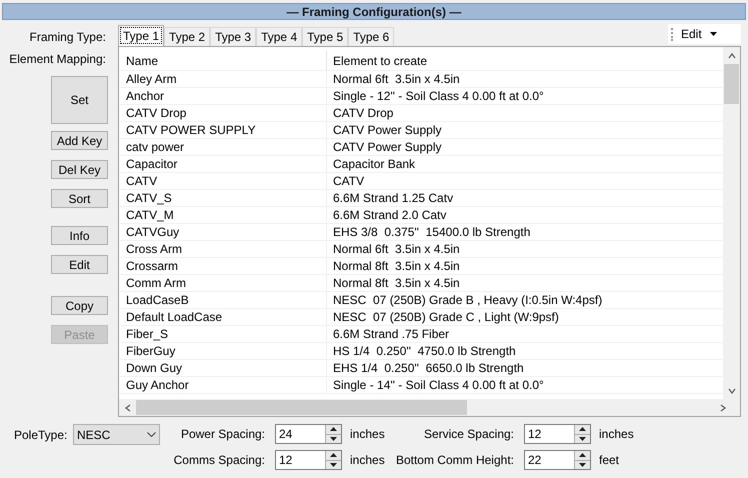  Describe the element at coordinates (455, 460) in the screenshot. I see `field-label: Bottom Comm Height:` at that location.